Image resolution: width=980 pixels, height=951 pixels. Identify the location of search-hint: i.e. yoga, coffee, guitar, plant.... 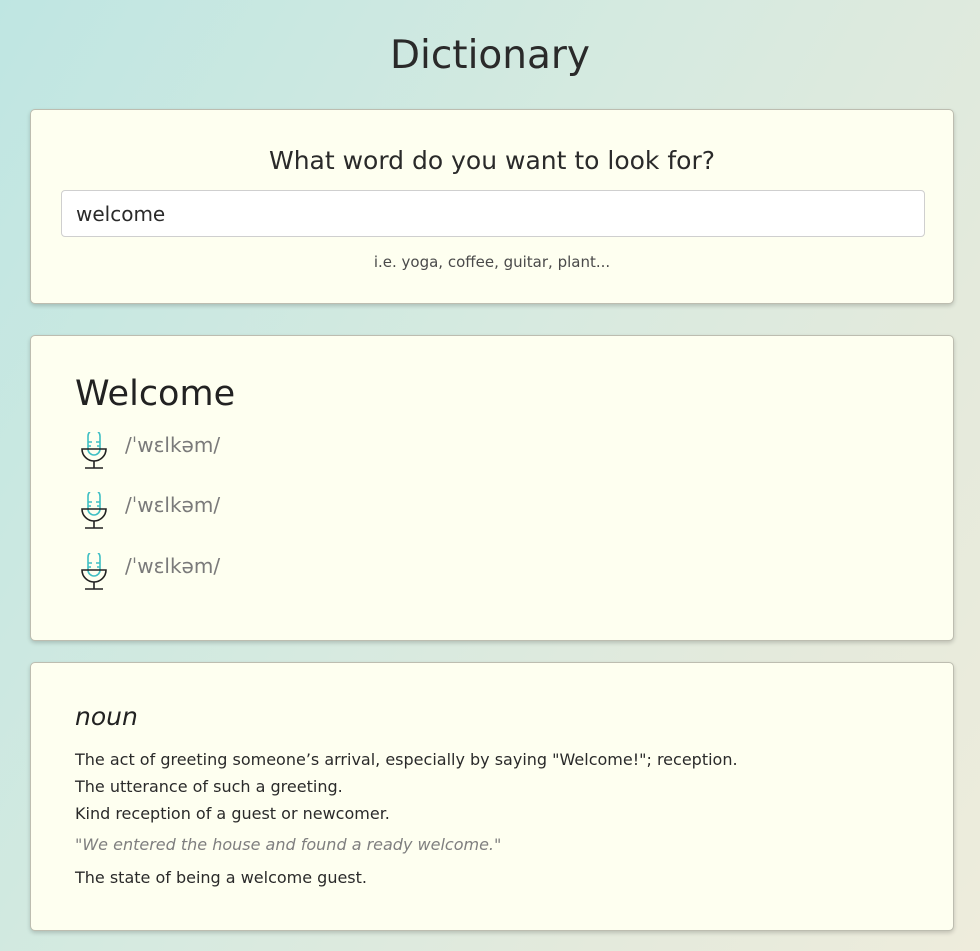
(492, 262).